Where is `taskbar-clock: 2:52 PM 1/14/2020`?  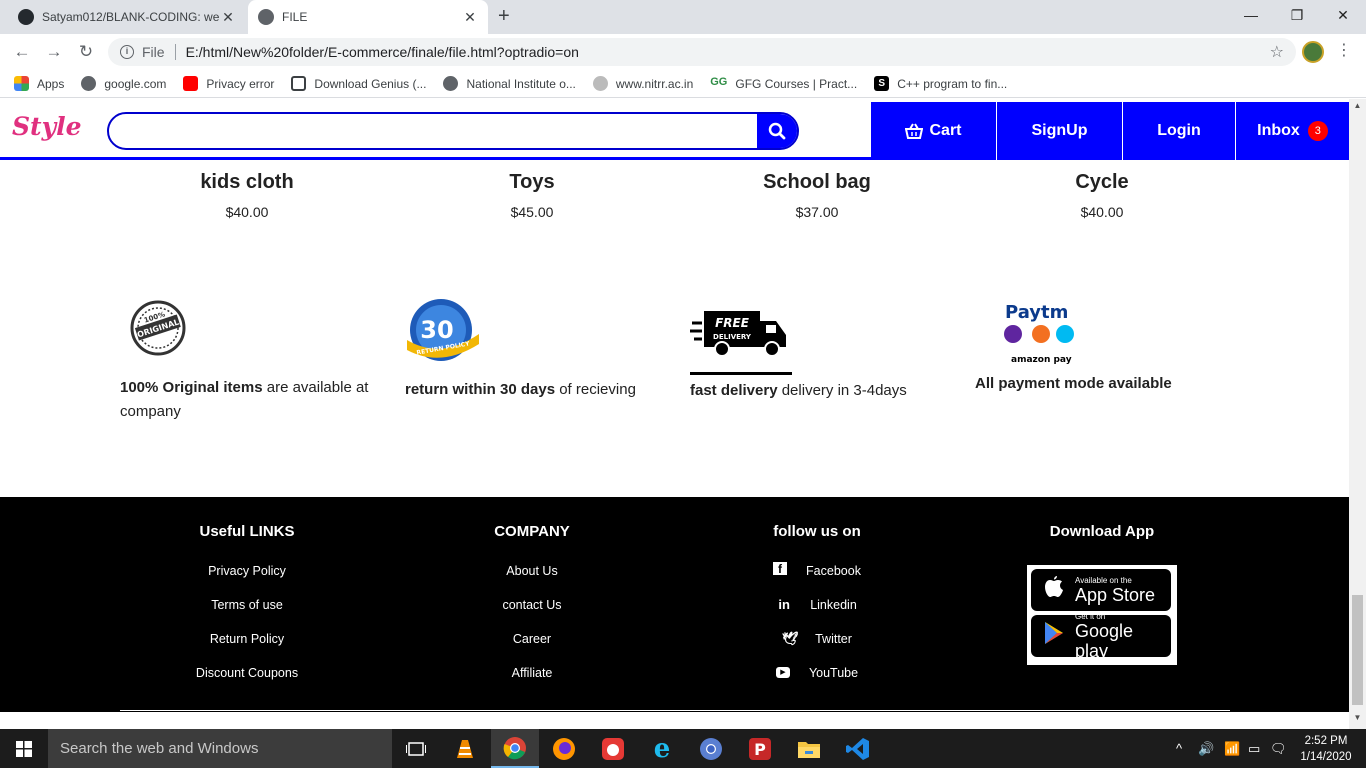
taskbar-clock: 2:52 PM 1/14/2020 is located at coordinates (1326, 749).